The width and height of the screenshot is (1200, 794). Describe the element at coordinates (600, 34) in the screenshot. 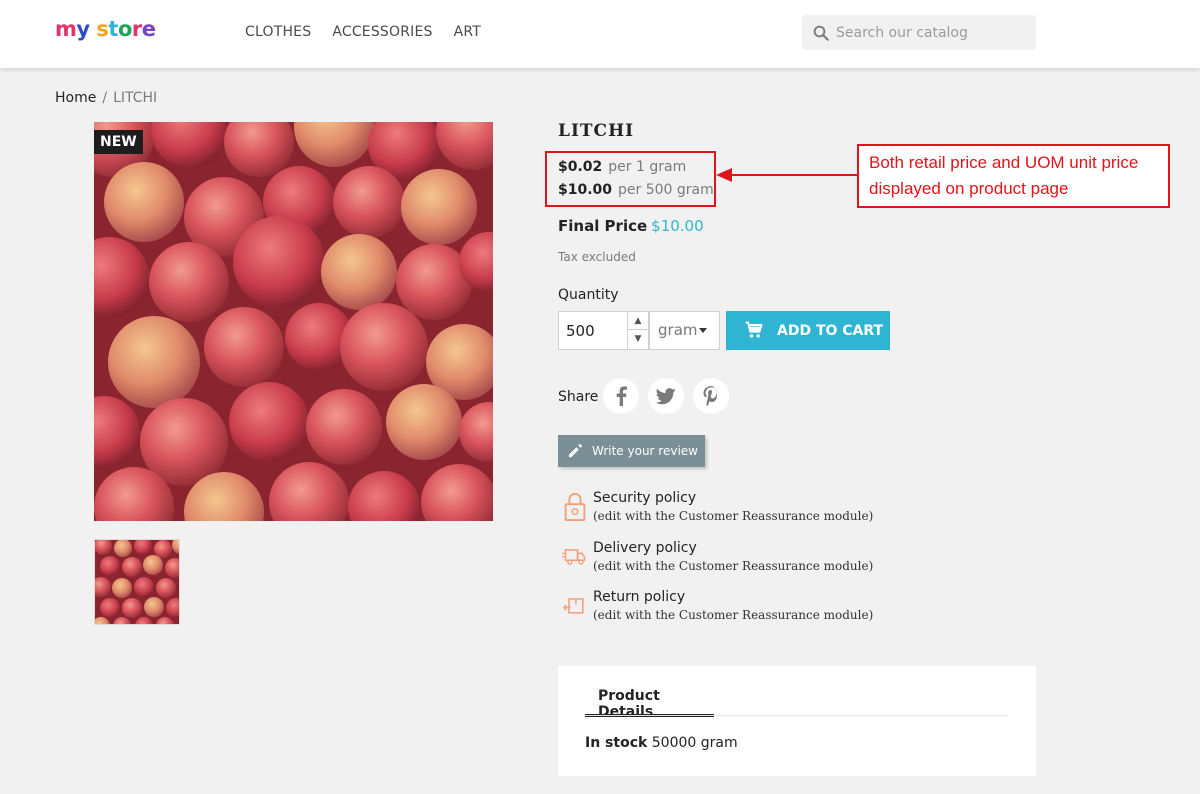

I see `site-header: my store CLOTHES ACCESSORIES ART` at that location.